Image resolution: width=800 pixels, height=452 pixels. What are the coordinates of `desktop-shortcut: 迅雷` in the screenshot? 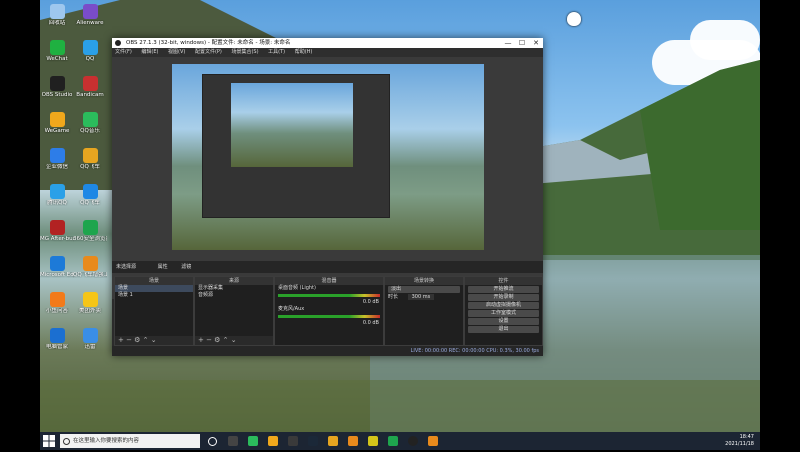 It's located at (90, 339).